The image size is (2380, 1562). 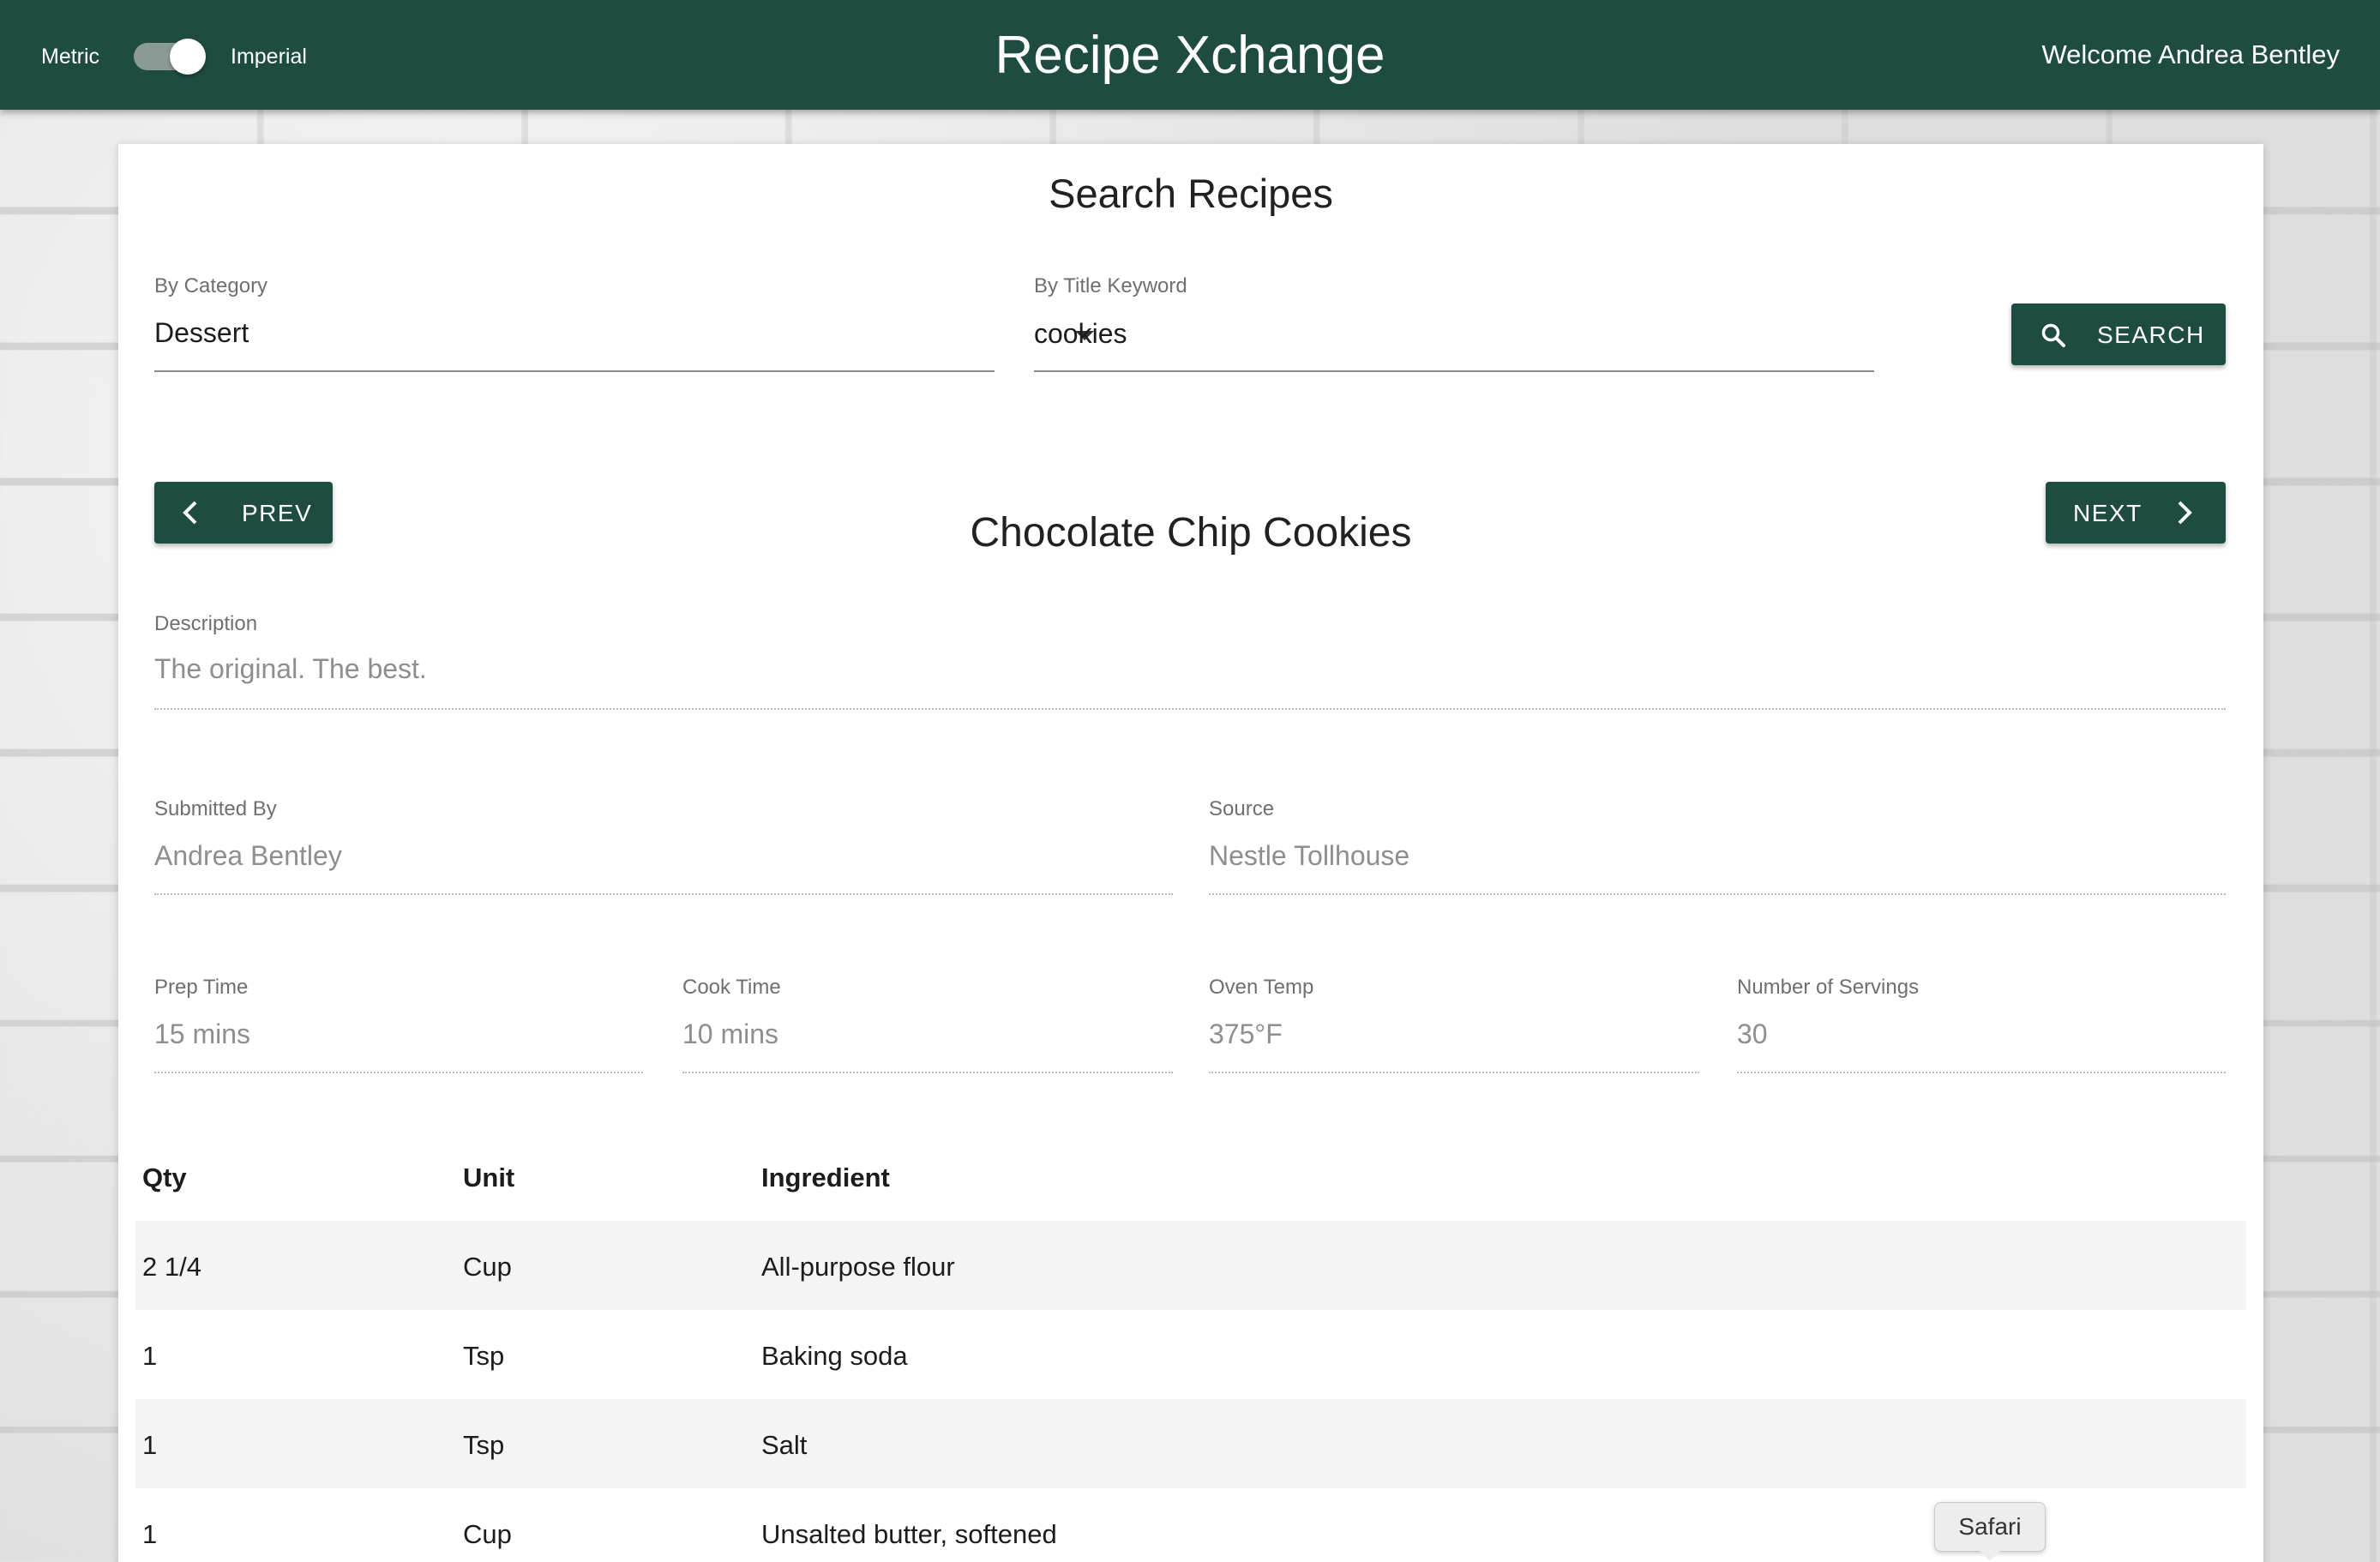 I want to click on cook-time-label: Cook Time, so click(x=732, y=987).